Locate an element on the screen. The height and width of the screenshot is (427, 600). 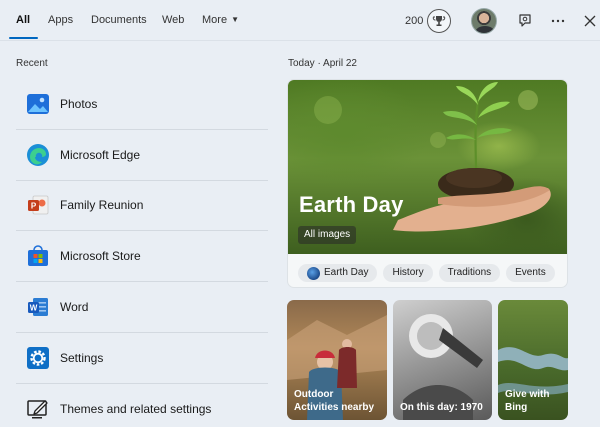
topic-chips: Earth Day History Traditions Events is located at coordinates (426, 273).